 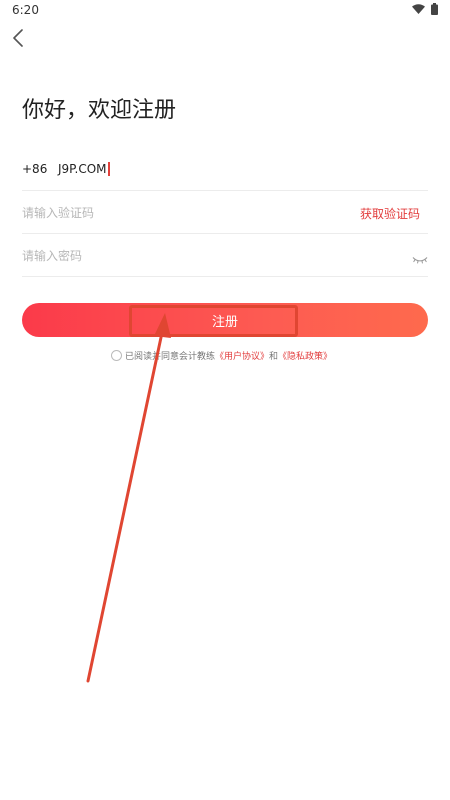 I want to click on status-icons, so click(x=425, y=9).